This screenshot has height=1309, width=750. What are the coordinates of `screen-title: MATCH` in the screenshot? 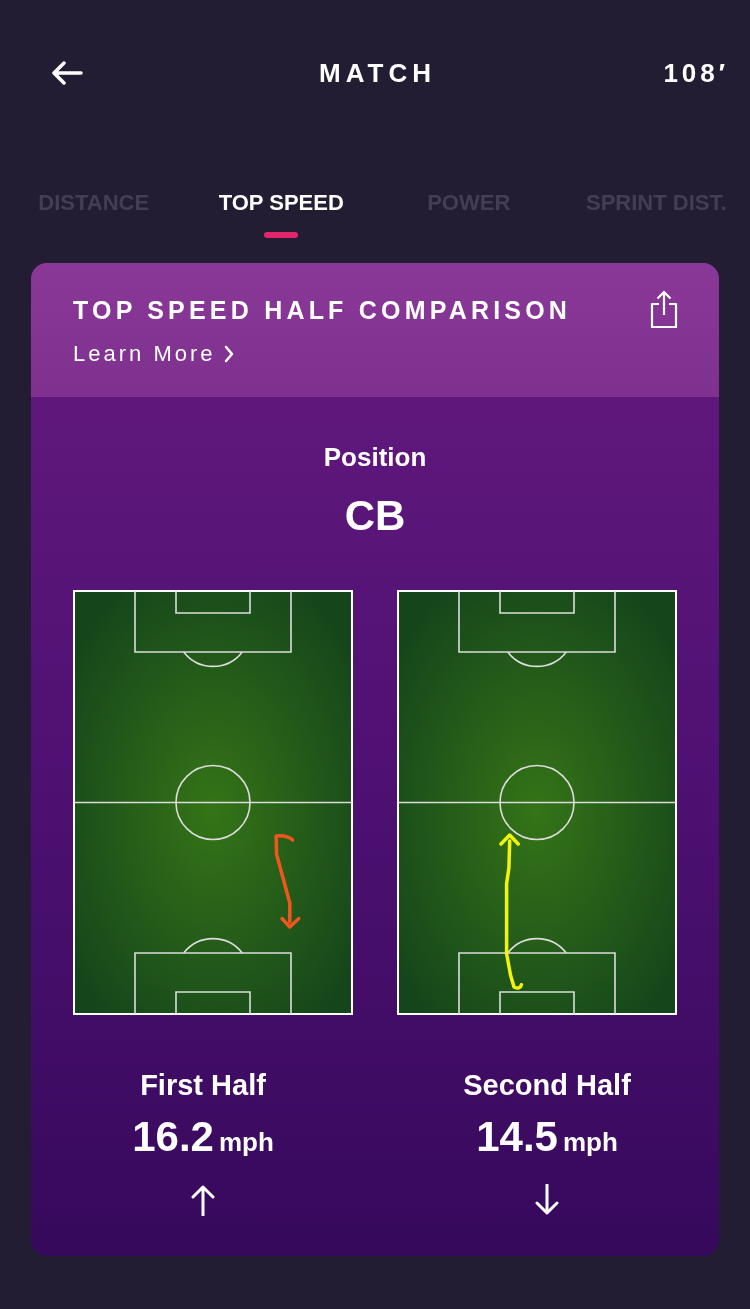 It's located at (377, 73).